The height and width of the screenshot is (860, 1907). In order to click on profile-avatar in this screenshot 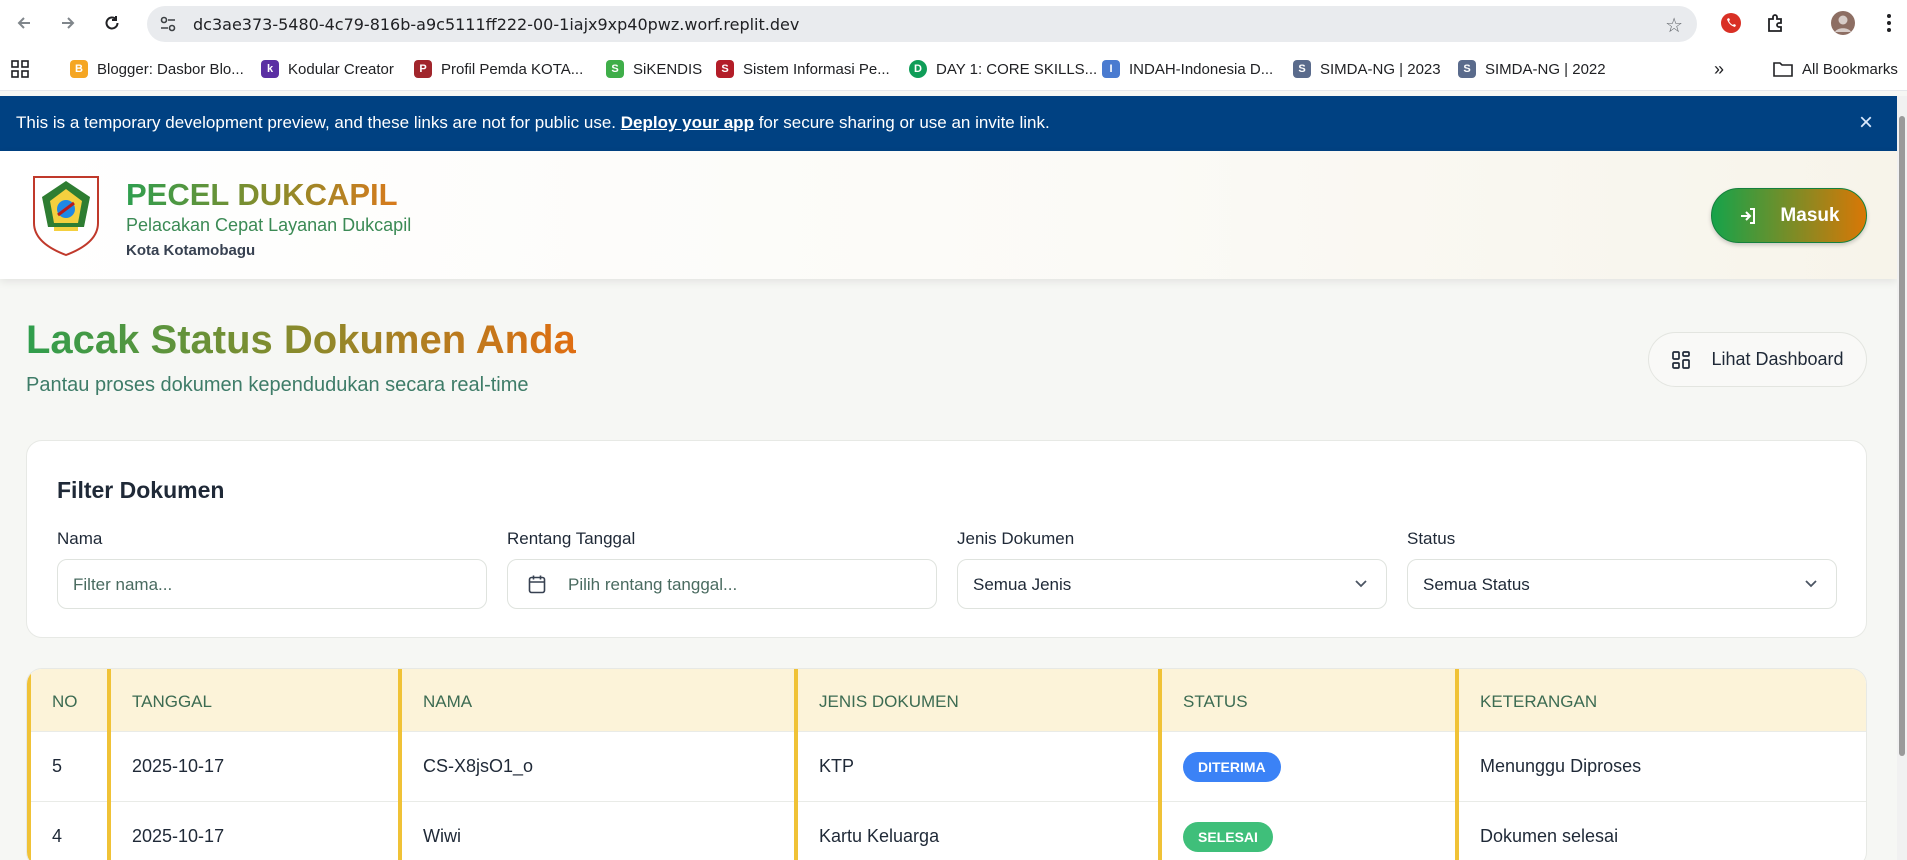, I will do `click(1843, 23)`.